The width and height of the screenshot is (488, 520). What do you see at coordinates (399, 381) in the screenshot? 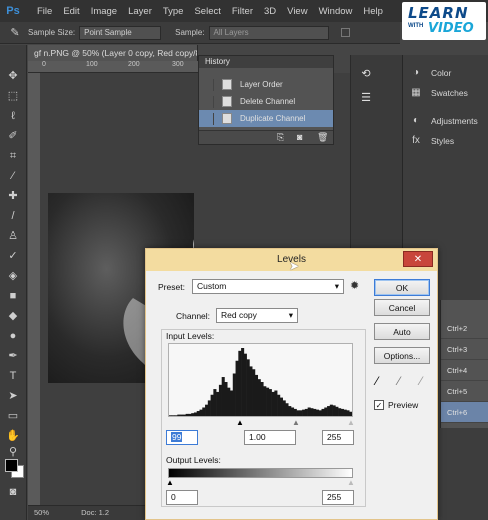
I see `gray-point-eyedropper-icon: ⁄` at bounding box center [399, 381].